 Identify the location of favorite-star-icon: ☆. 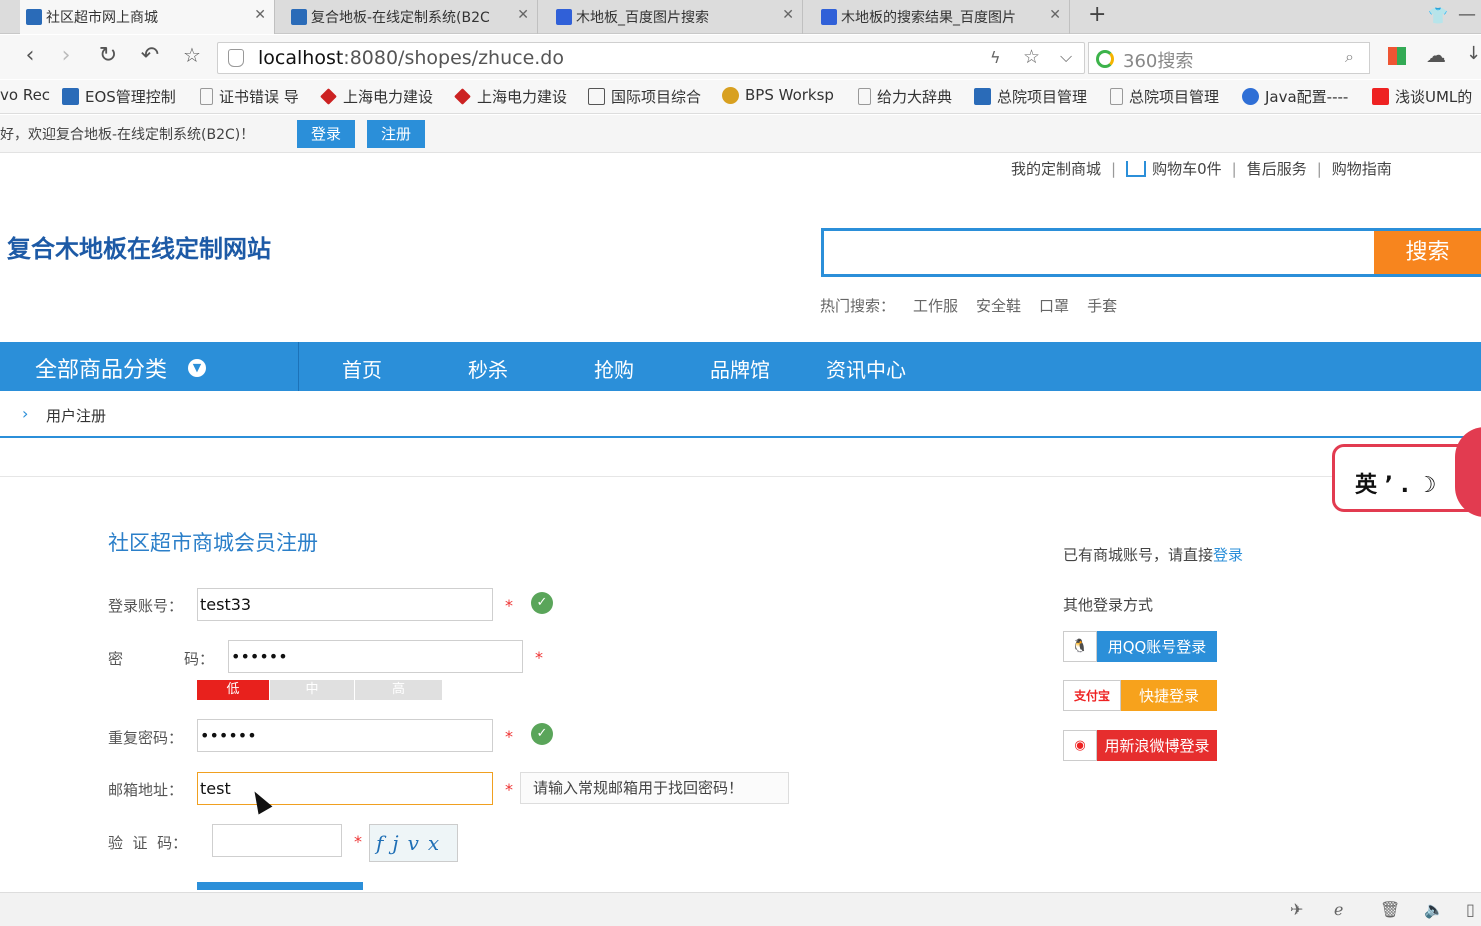
(1031, 57).